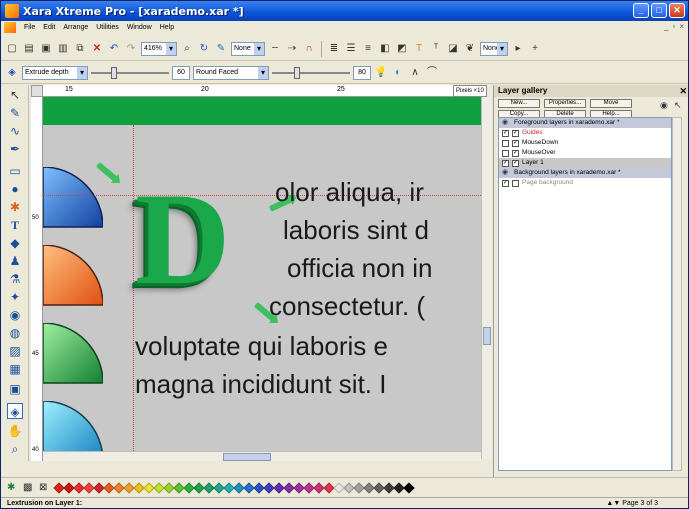 Image resolution: width=689 pixels, height=509 pixels. What do you see at coordinates (12, 49) in the screenshot?
I see `new-document-icon: ▢` at bounding box center [12, 49].